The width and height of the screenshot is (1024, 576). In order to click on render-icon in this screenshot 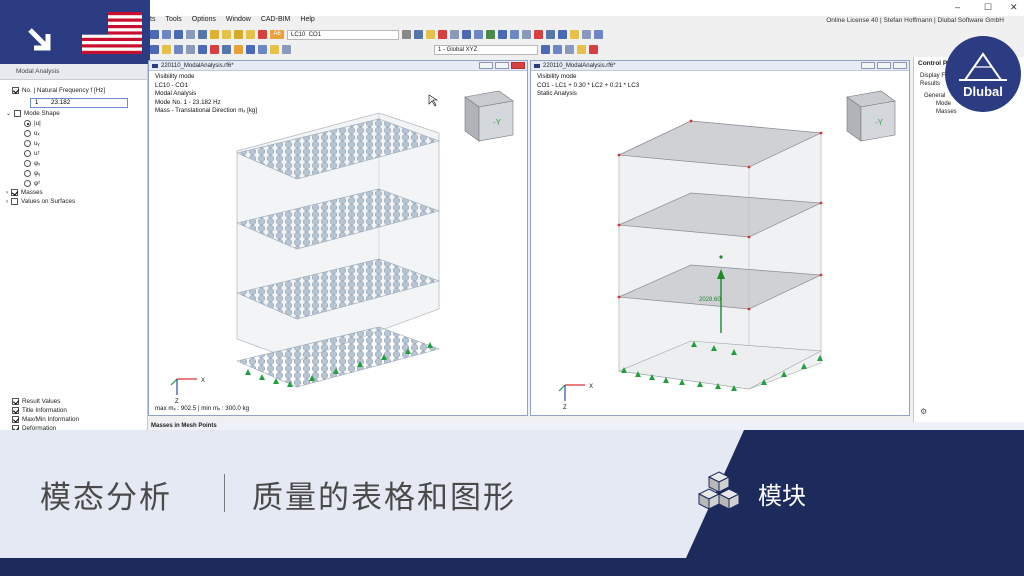, I will do `click(214, 49)`.